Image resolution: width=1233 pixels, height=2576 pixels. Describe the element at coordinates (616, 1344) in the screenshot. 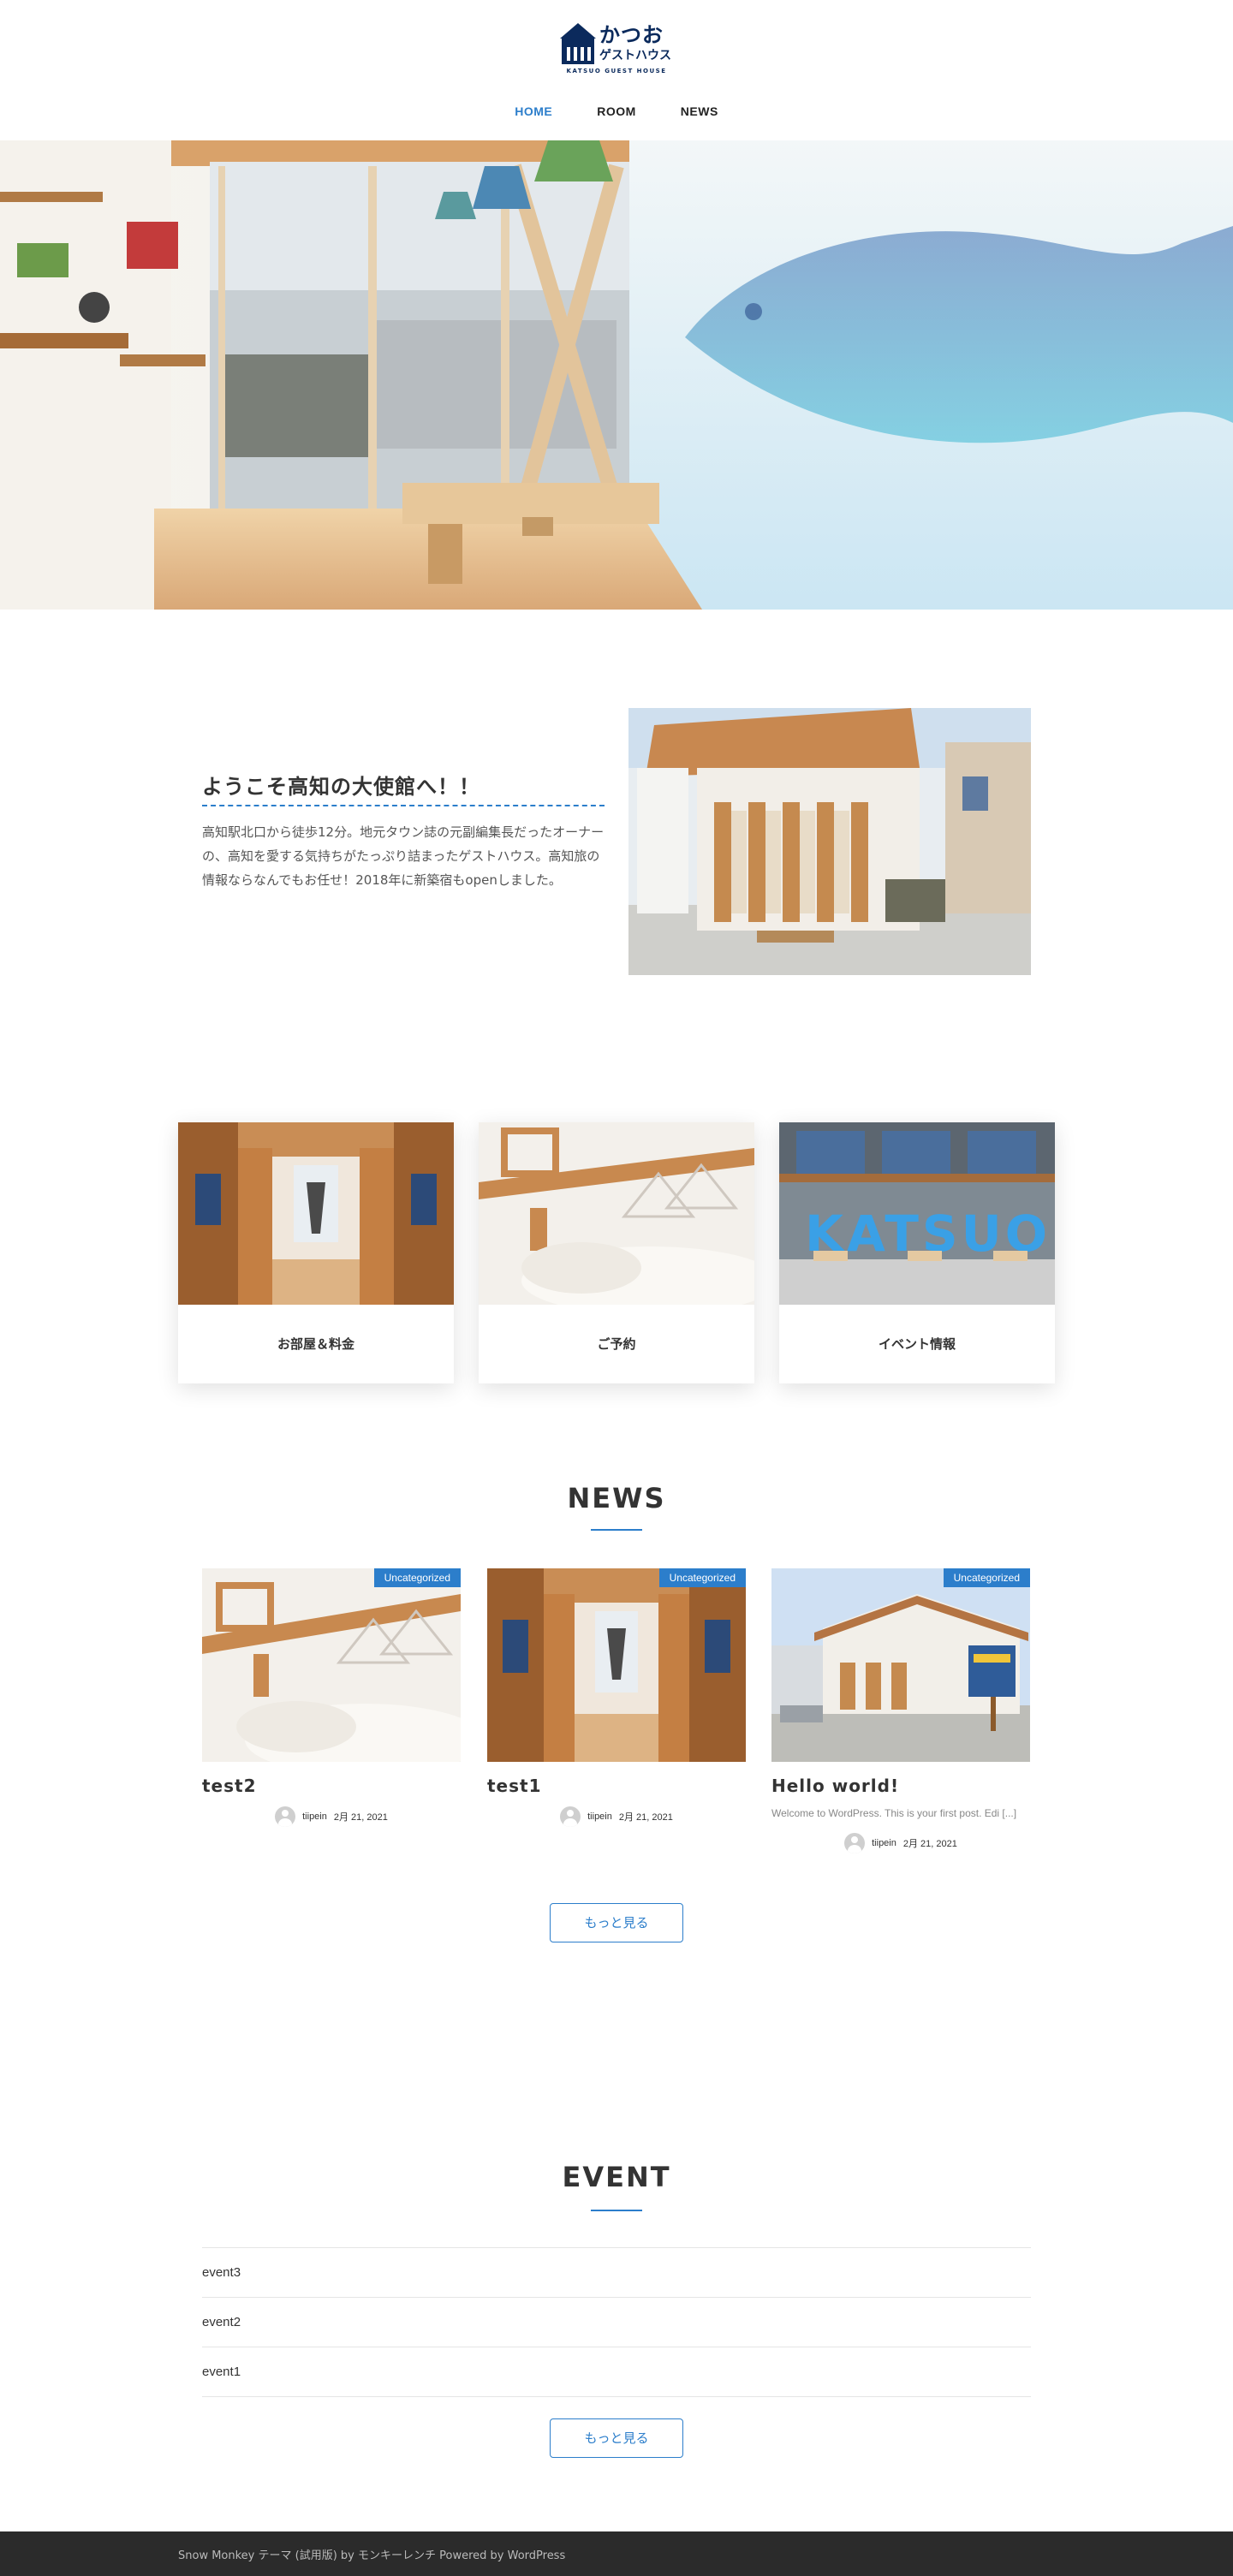

I see `card-reservation-label: ご予約` at that location.